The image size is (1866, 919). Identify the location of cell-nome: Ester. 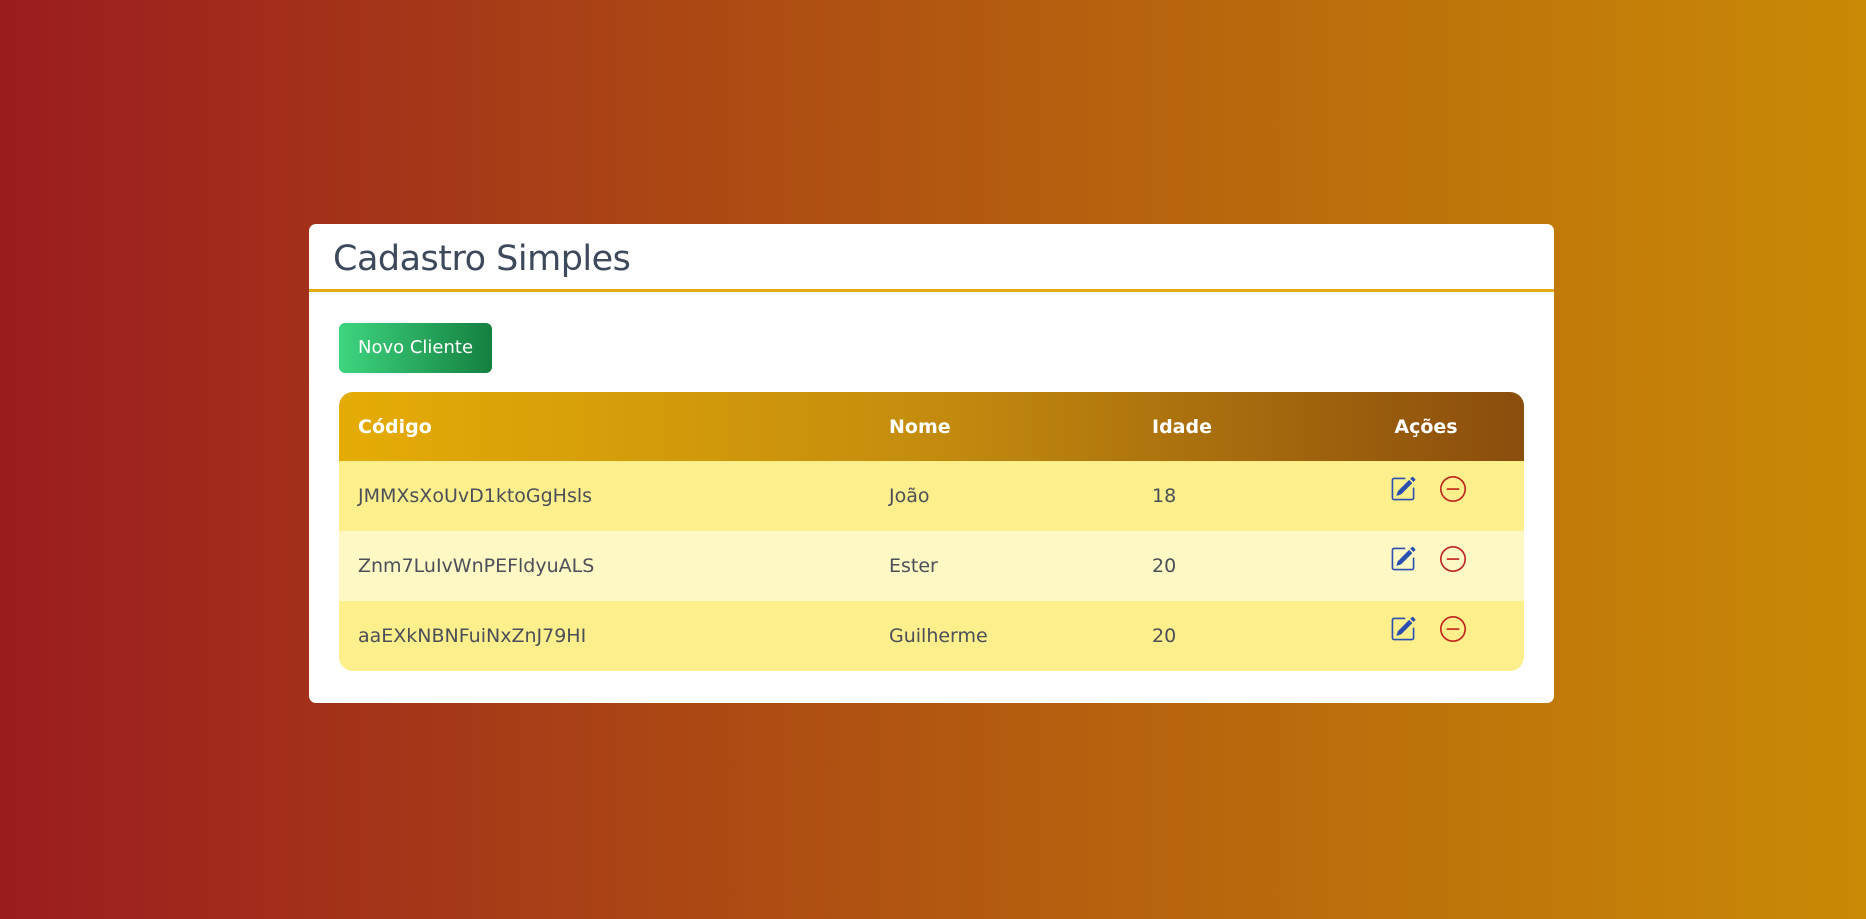
(913, 566).